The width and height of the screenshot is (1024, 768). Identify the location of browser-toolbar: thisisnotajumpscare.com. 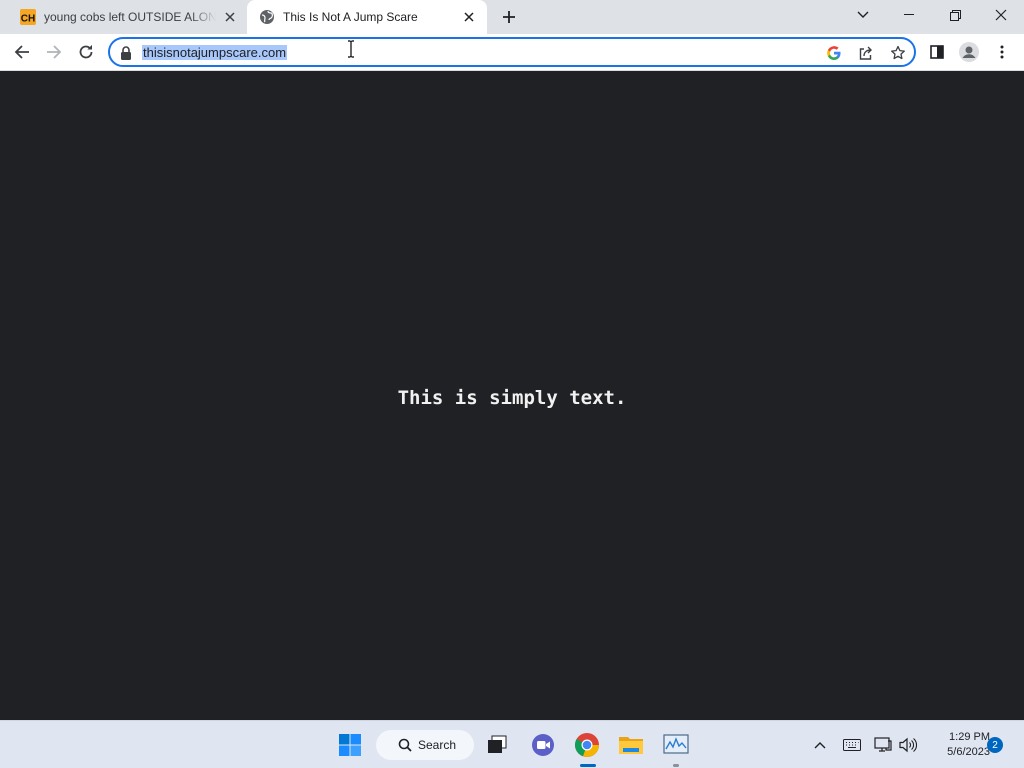
(512, 52).